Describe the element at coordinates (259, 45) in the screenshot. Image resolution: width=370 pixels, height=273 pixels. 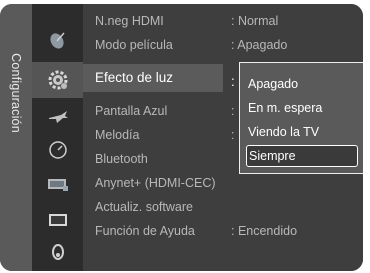
I see `menu-item-value: : Apagado` at that location.